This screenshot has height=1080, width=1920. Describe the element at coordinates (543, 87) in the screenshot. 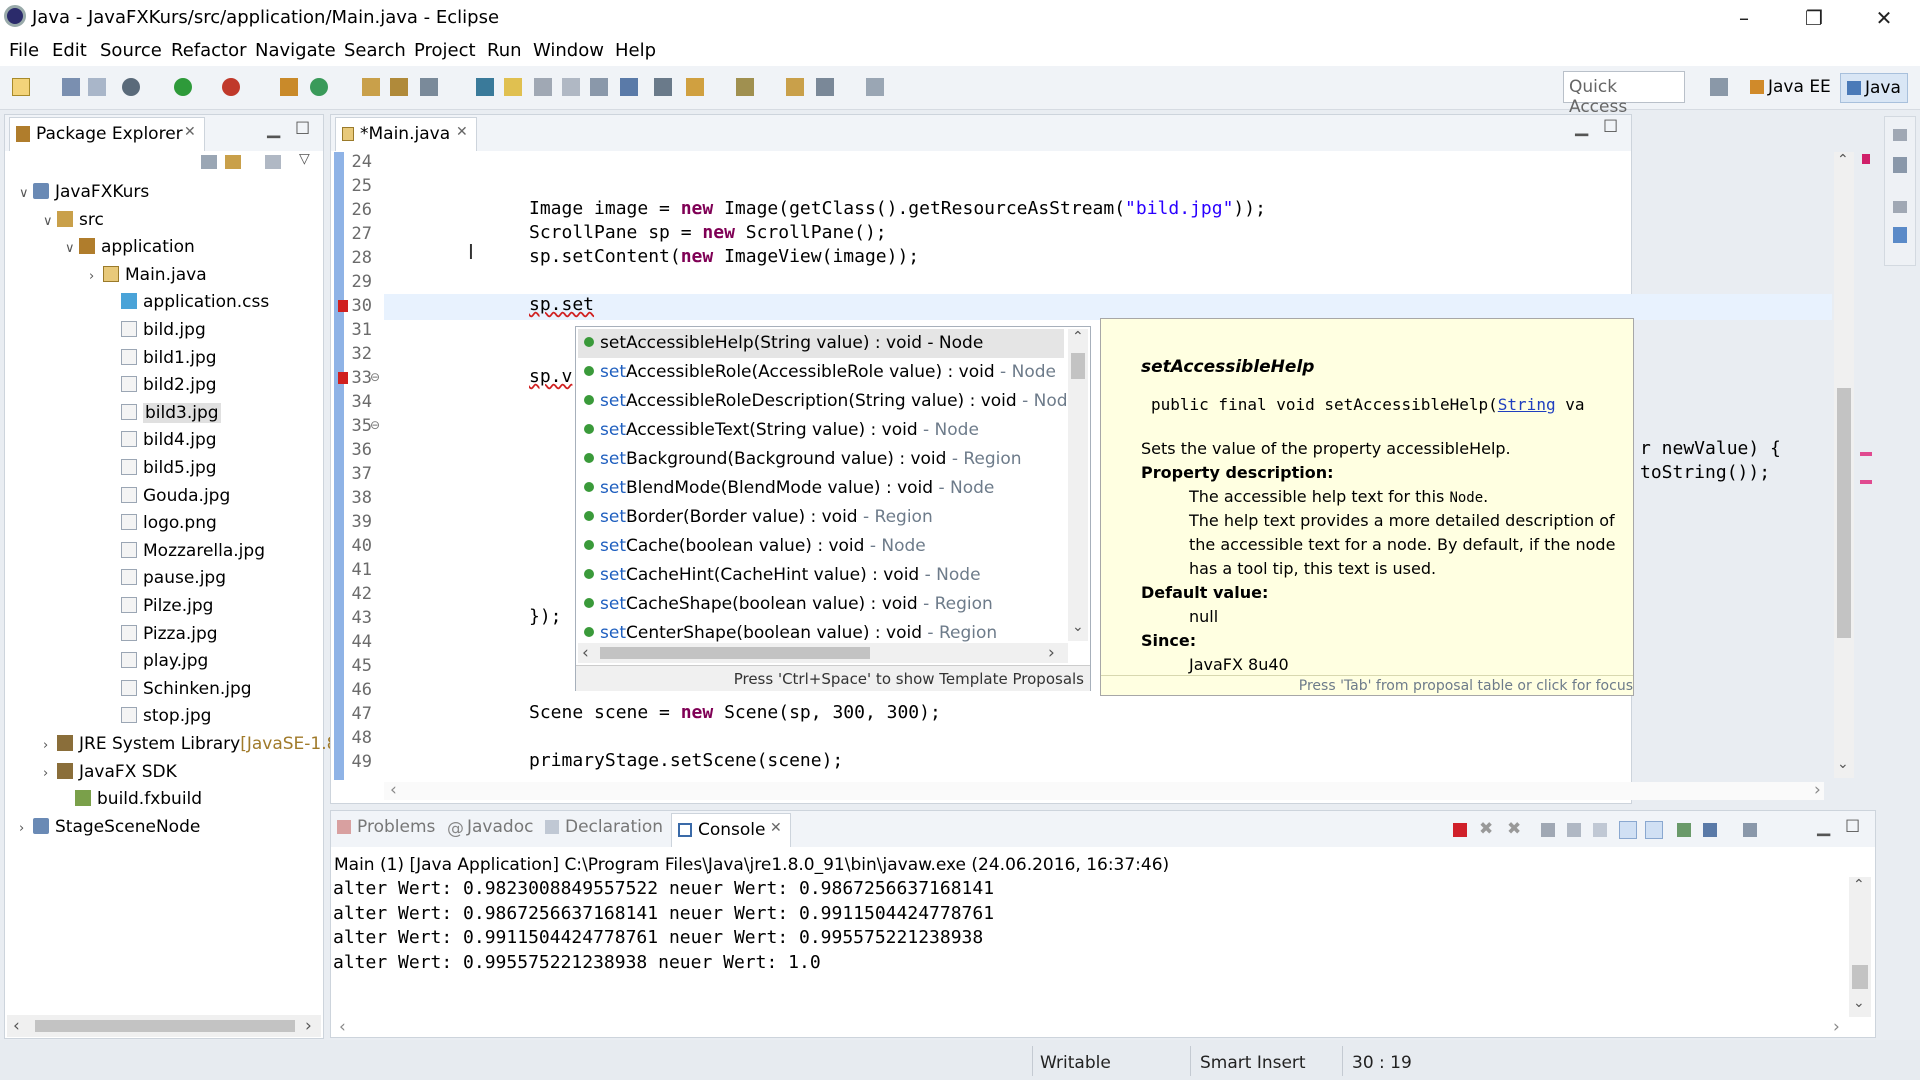

I see `block-selection-icon` at that location.